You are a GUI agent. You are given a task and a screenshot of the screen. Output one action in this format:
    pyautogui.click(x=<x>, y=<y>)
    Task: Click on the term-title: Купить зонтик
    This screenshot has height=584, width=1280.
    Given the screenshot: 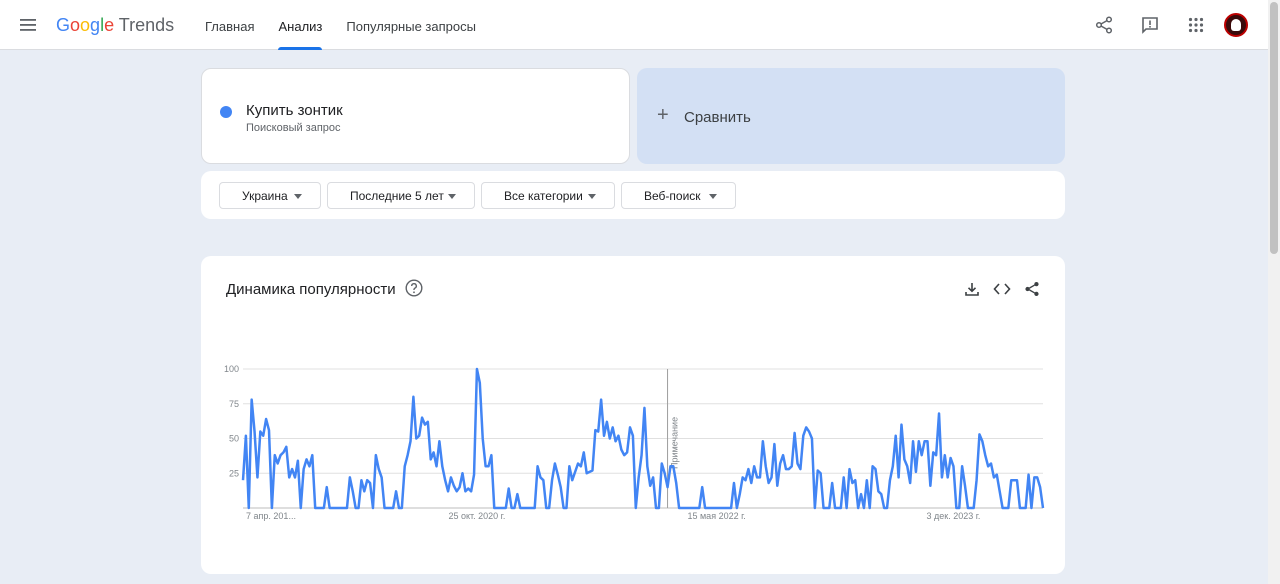 What is the action you would take?
    pyautogui.click(x=294, y=110)
    